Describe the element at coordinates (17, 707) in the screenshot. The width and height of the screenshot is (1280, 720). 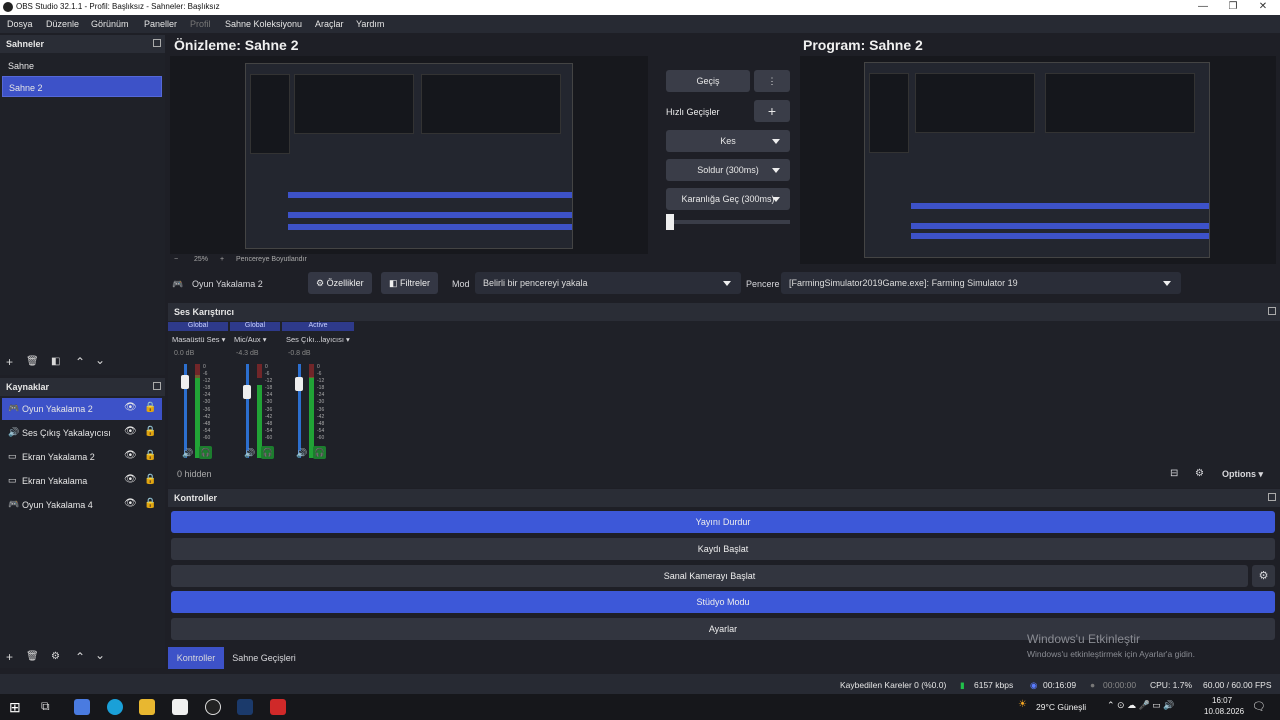
I see `windows-start-icon: ⊞` at that location.